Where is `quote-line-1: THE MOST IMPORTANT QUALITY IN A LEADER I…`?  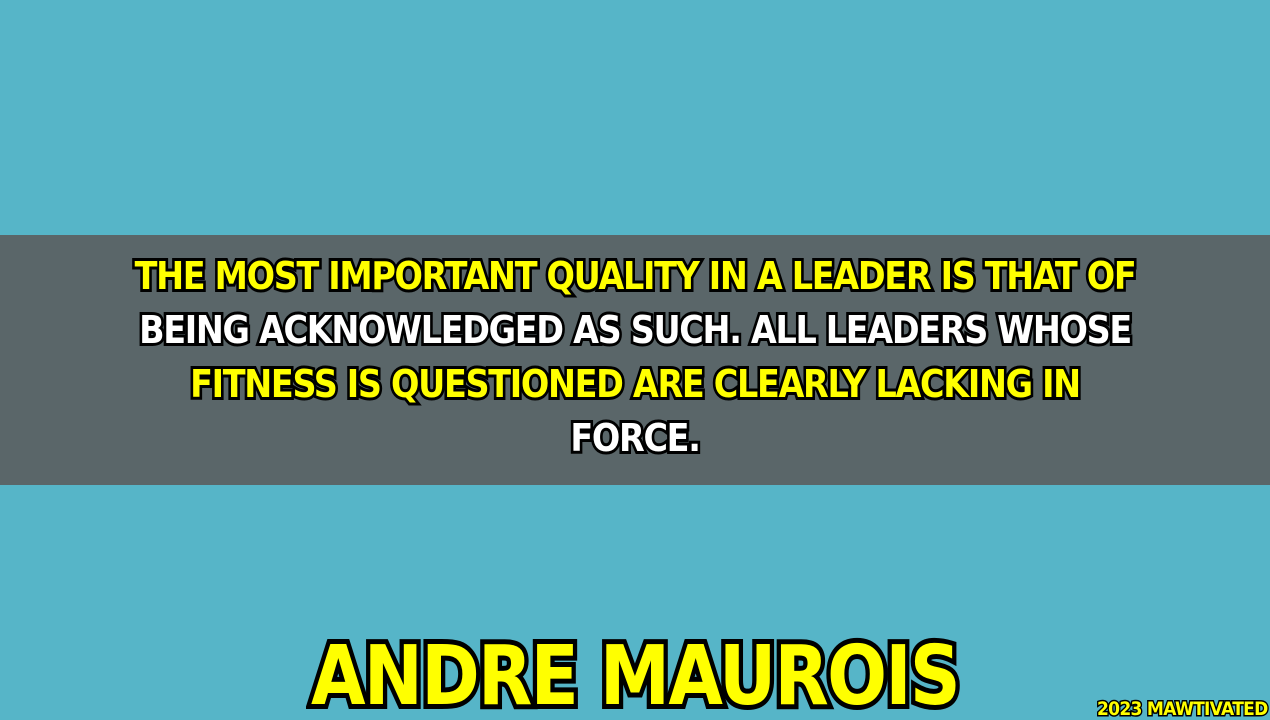
quote-line-1: THE MOST IMPORTANT QUALITY IN A LEADER I… is located at coordinates (635, 276).